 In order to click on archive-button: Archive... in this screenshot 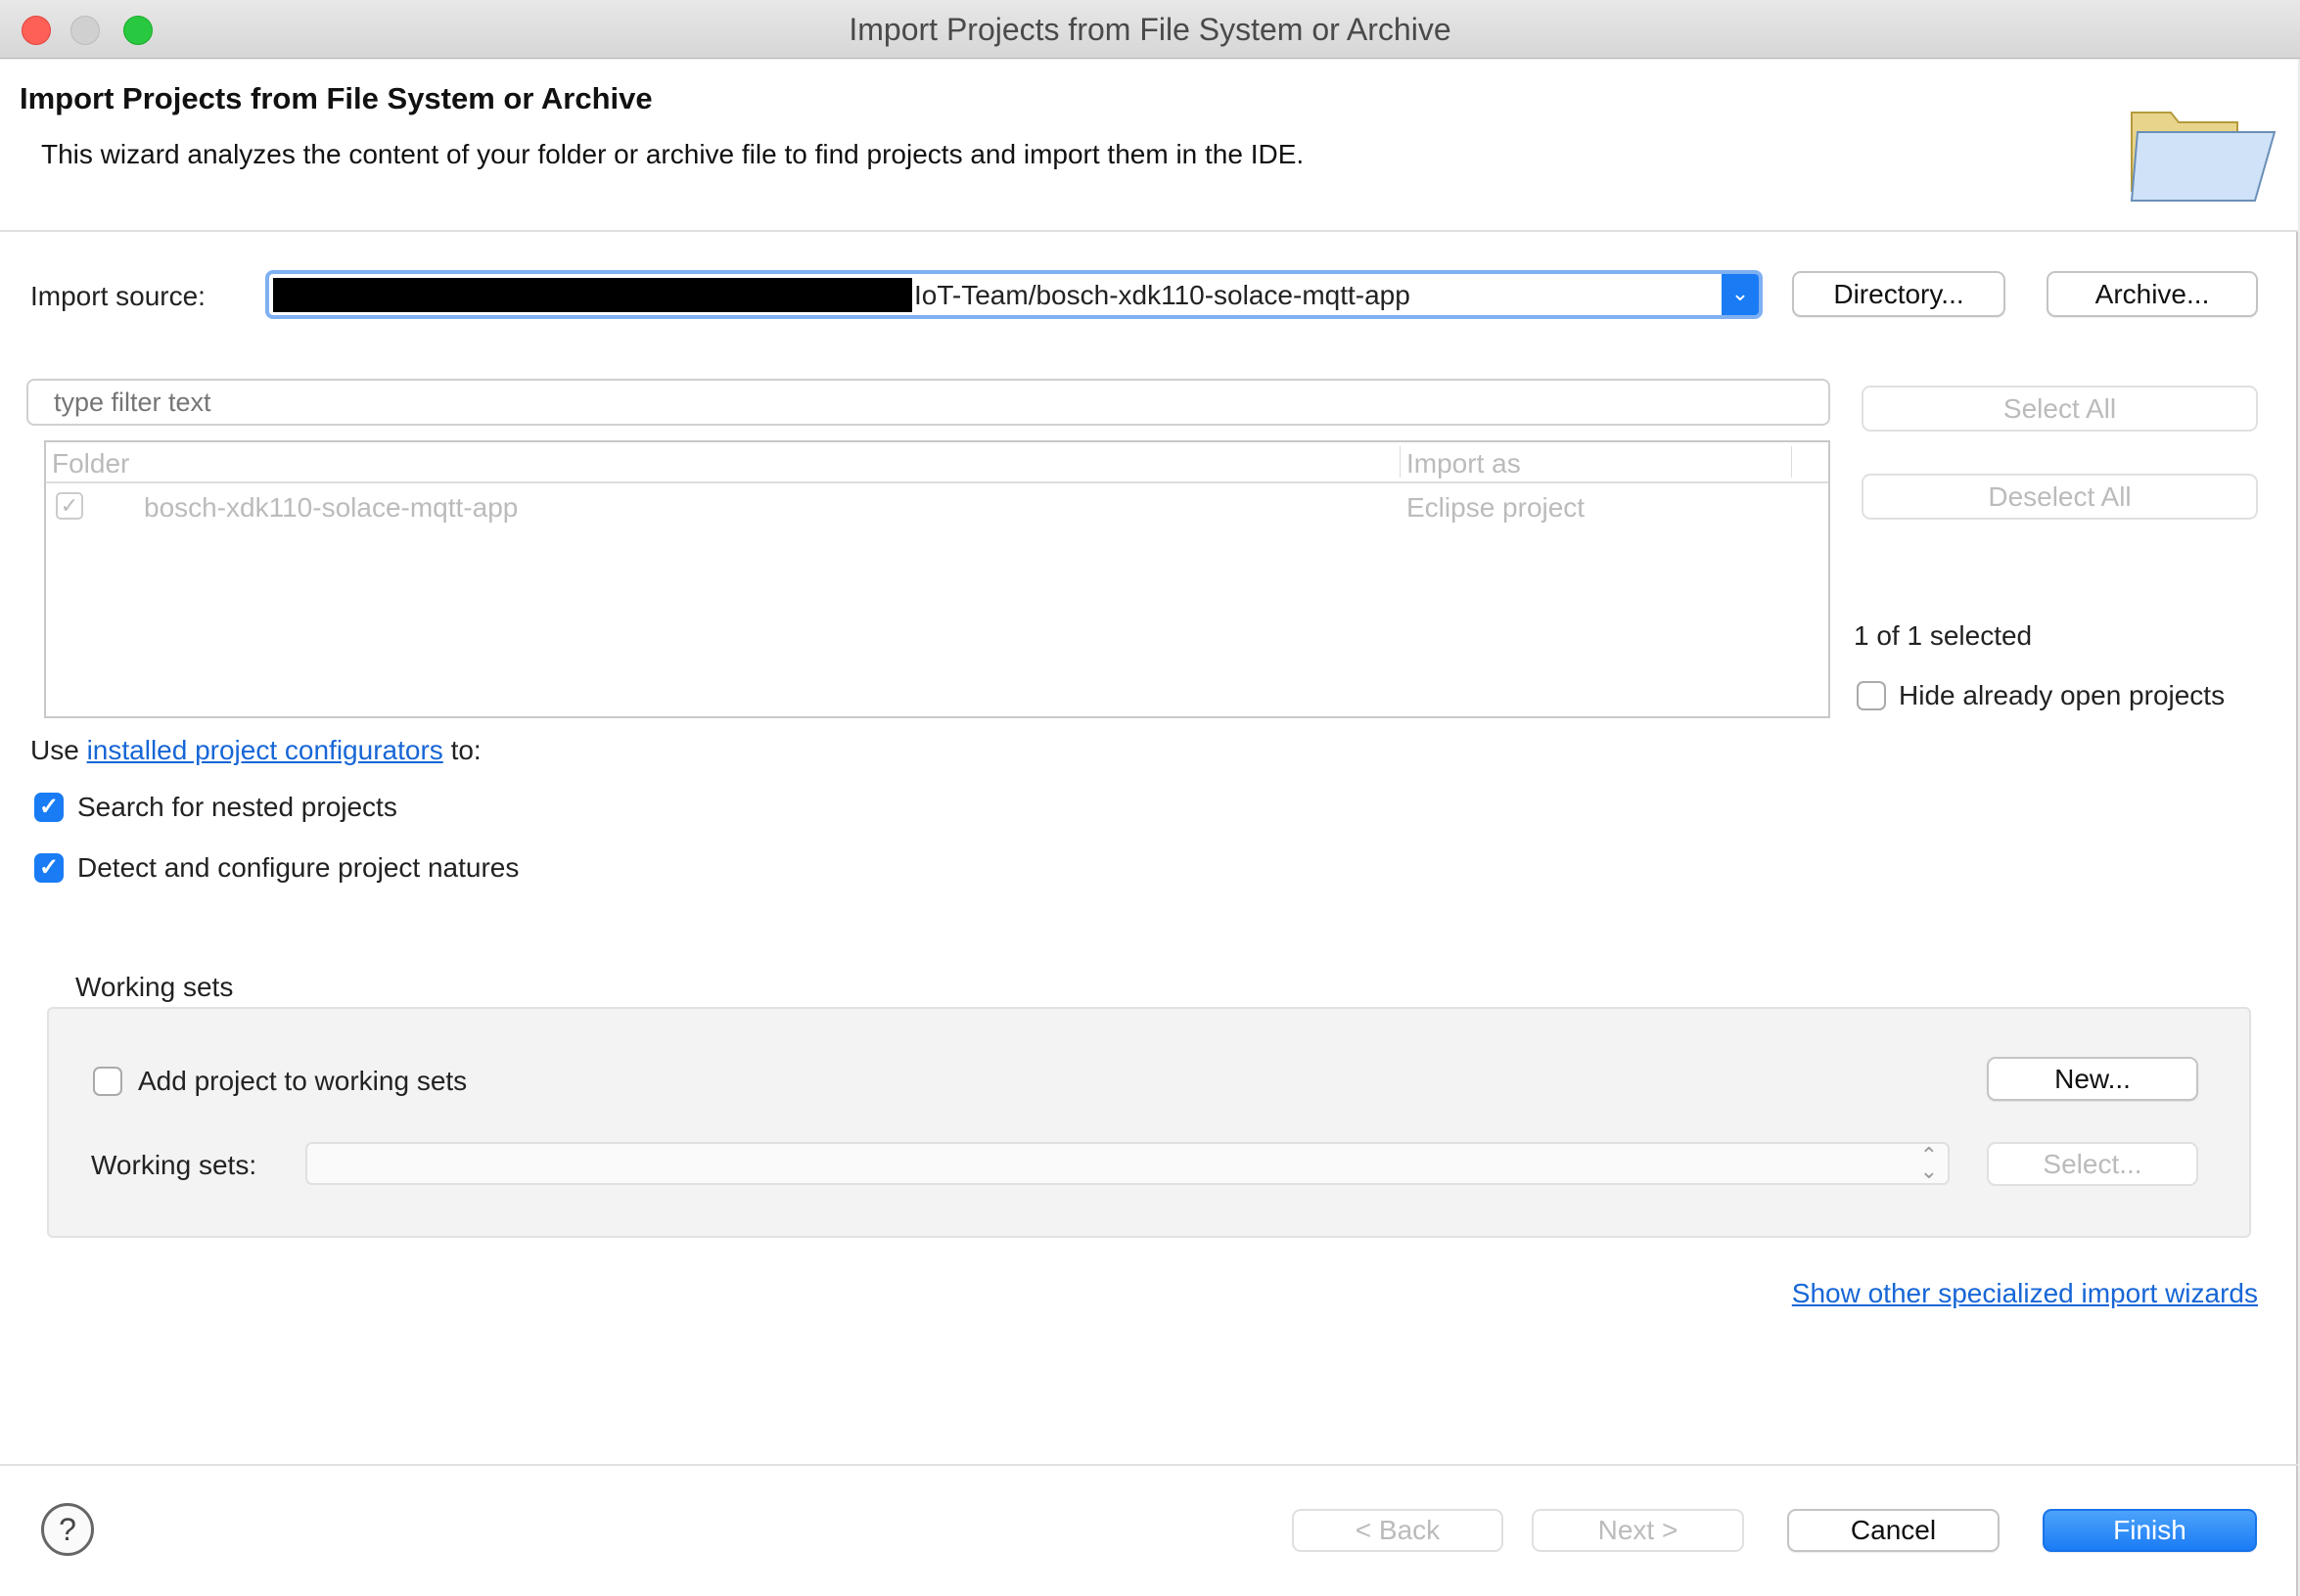, I will do `click(2153, 294)`.